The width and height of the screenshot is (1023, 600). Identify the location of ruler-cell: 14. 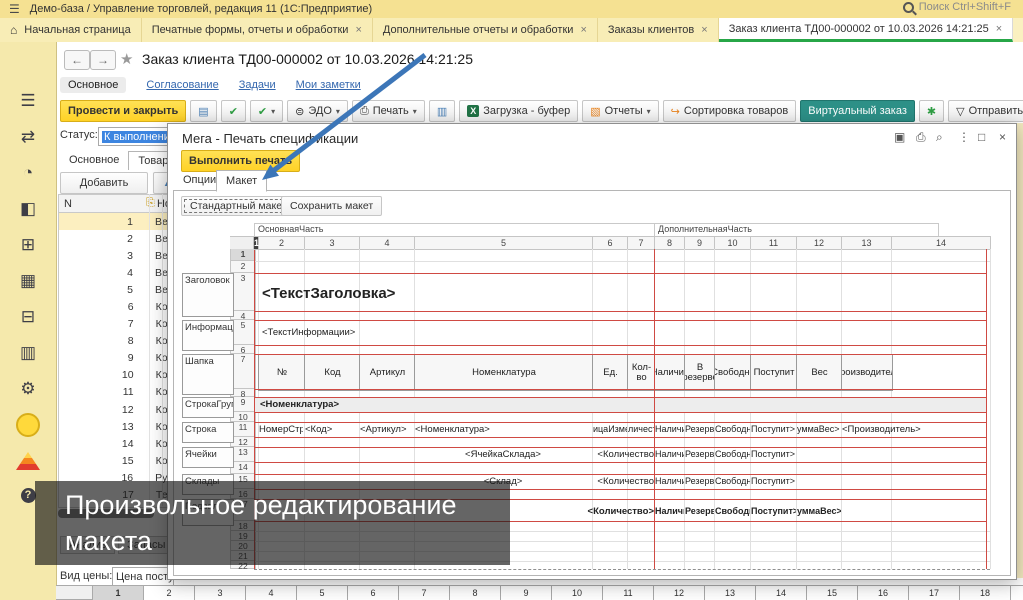
(781, 592).